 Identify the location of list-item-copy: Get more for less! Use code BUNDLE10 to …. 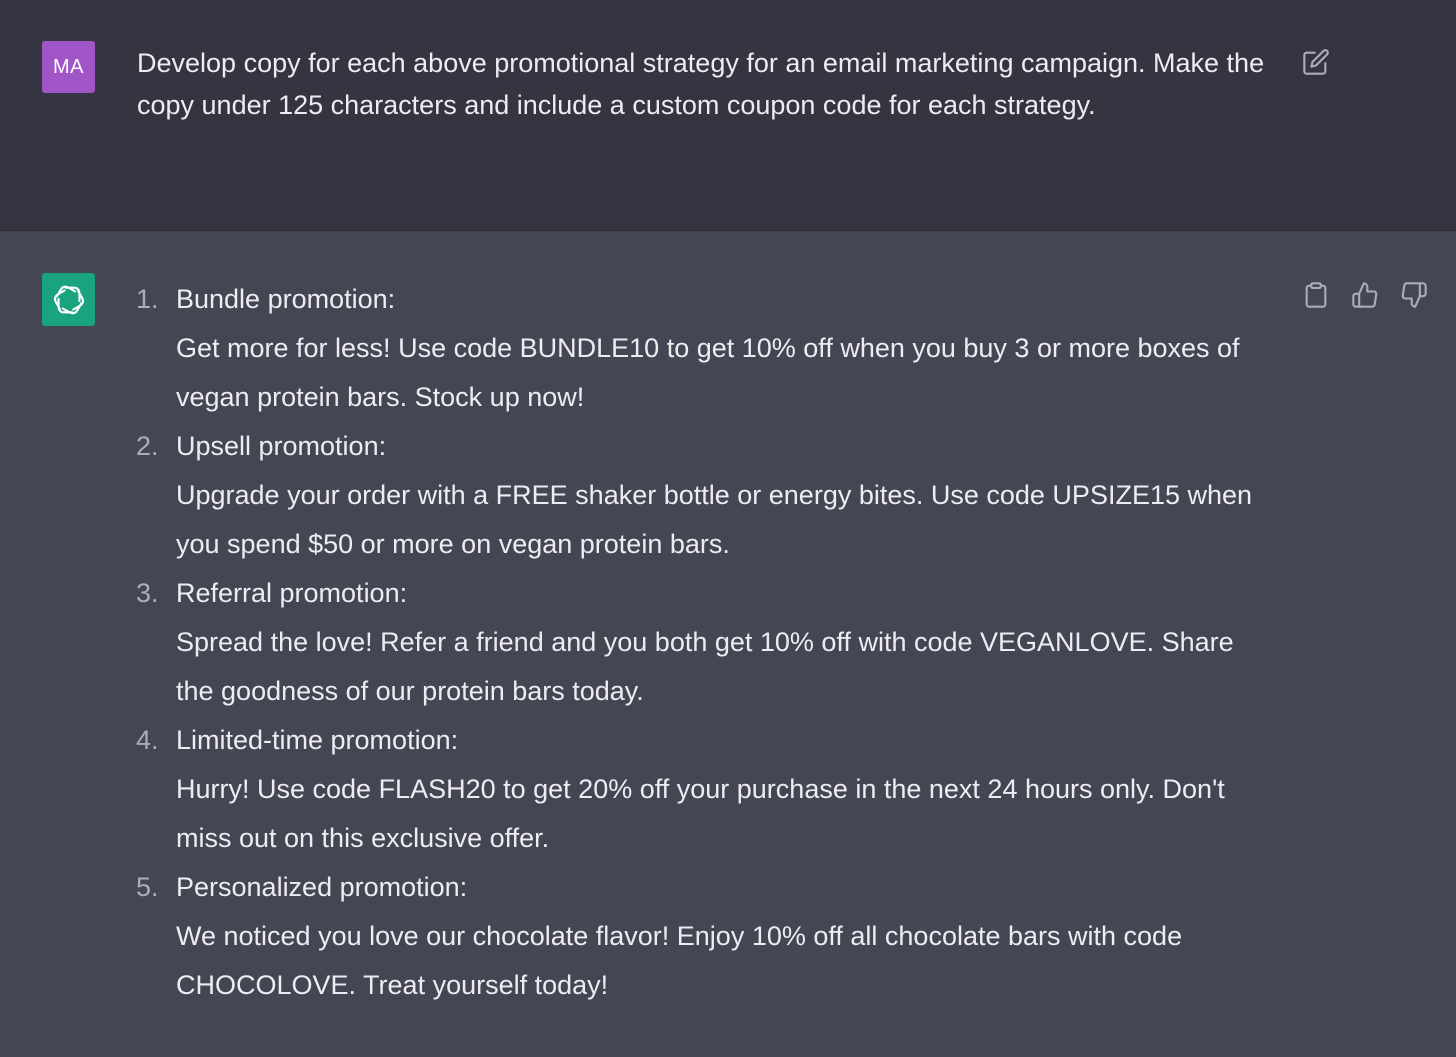
(708, 372).